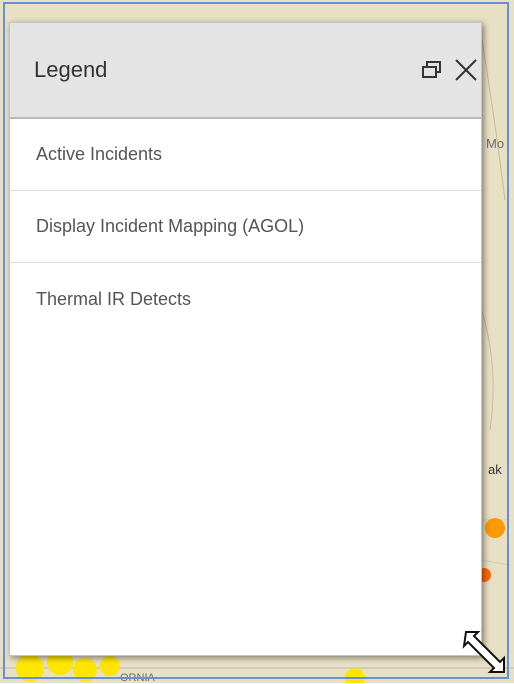 The width and height of the screenshot is (514, 684). Describe the element at coordinates (137, 678) in the screenshot. I see `map-place-label: ORNIA` at that location.